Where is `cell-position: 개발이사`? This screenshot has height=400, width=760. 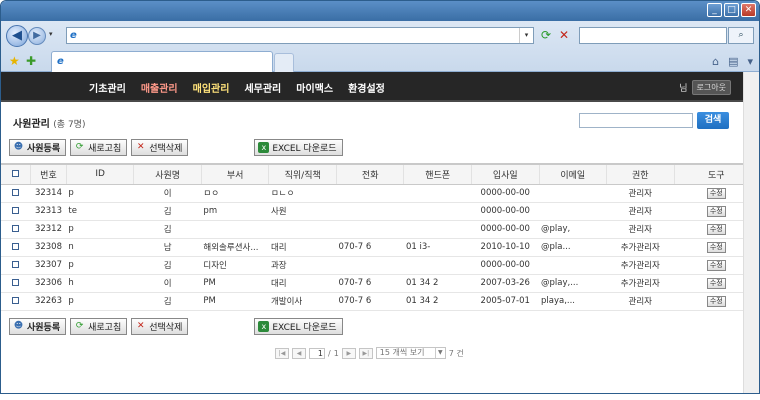 cell-position: 개발이사 is located at coordinates (302, 301).